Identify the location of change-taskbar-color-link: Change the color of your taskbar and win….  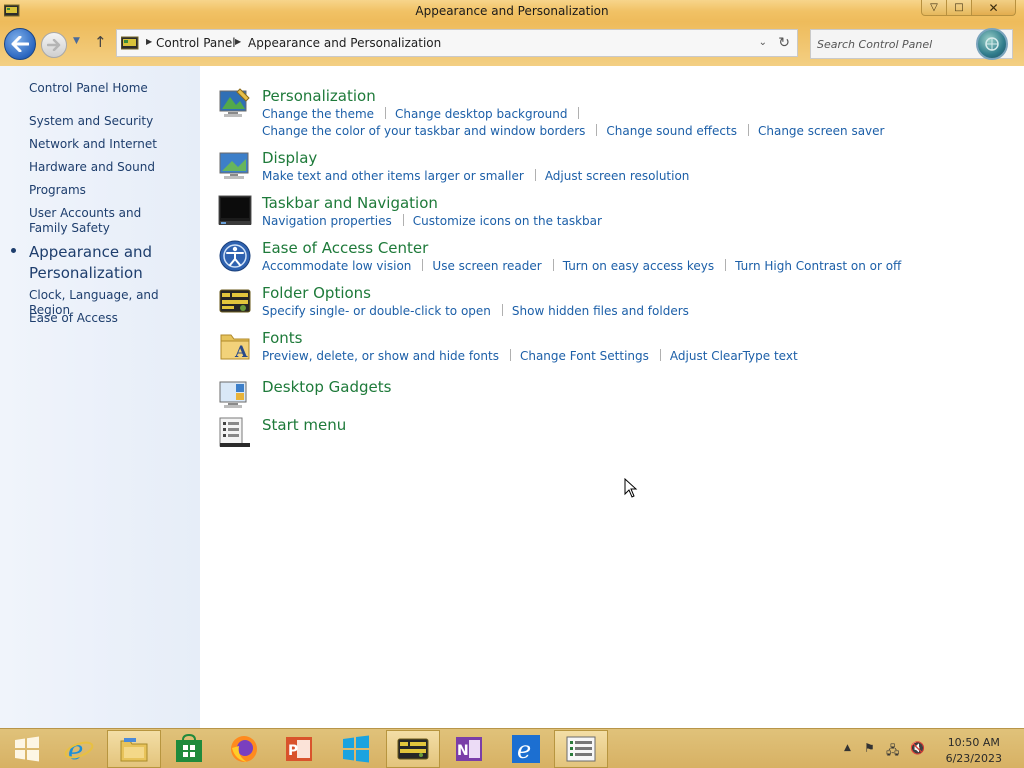
(423, 131).